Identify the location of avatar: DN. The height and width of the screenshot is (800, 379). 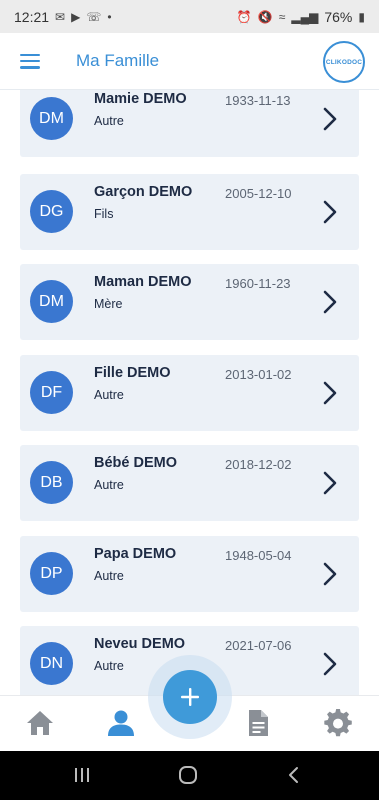
(51, 663).